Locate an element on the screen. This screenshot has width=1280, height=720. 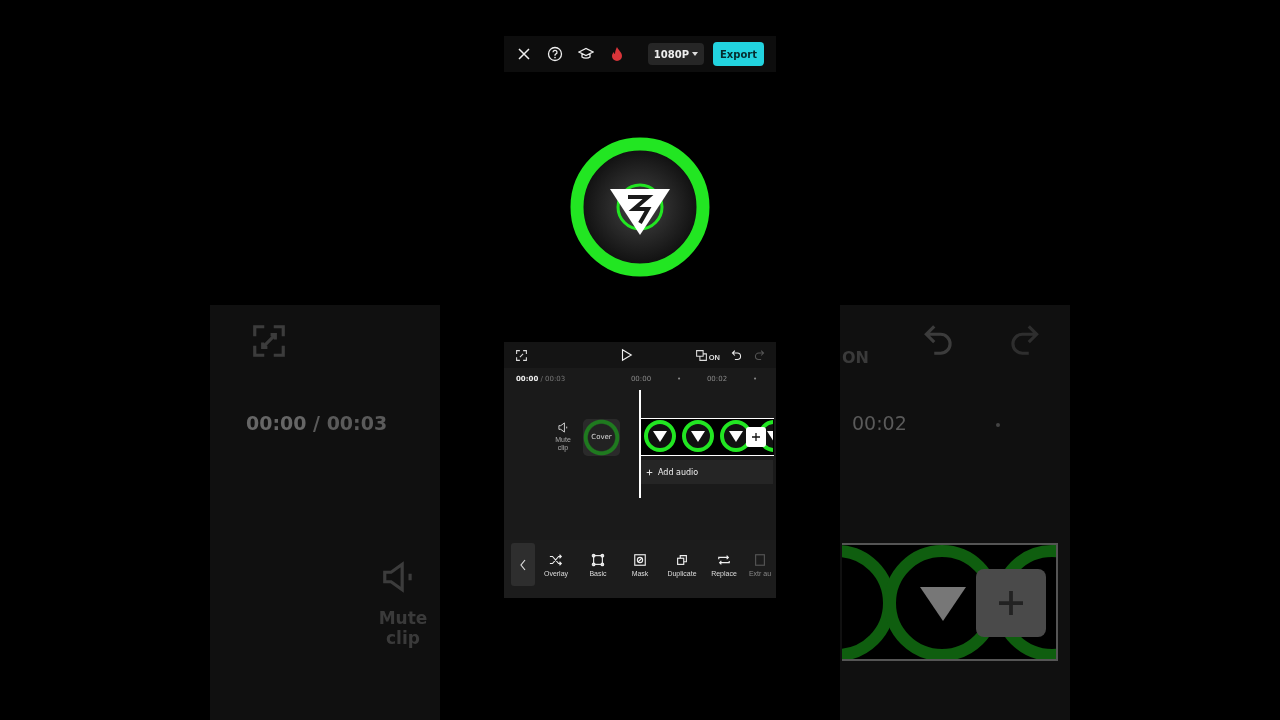
help-icon is located at coordinates (555, 54).